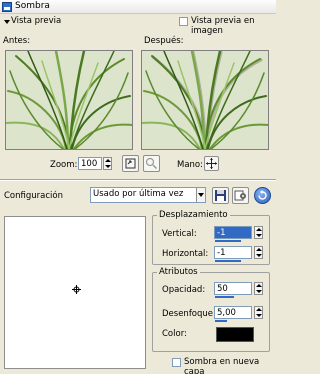  What do you see at coordinates (221, 321) in the screenshot?
I see `blur-bar` at bounding box center [221, 321].